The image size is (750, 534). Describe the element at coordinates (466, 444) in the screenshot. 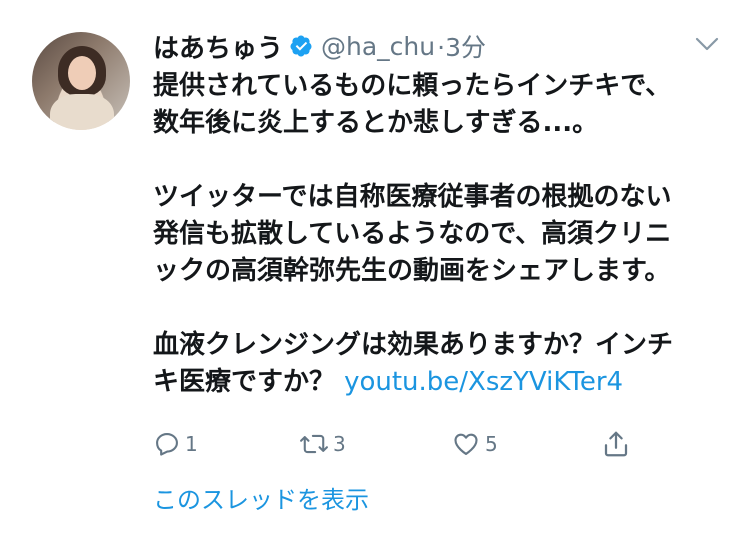

I see `like-icon` at that location.